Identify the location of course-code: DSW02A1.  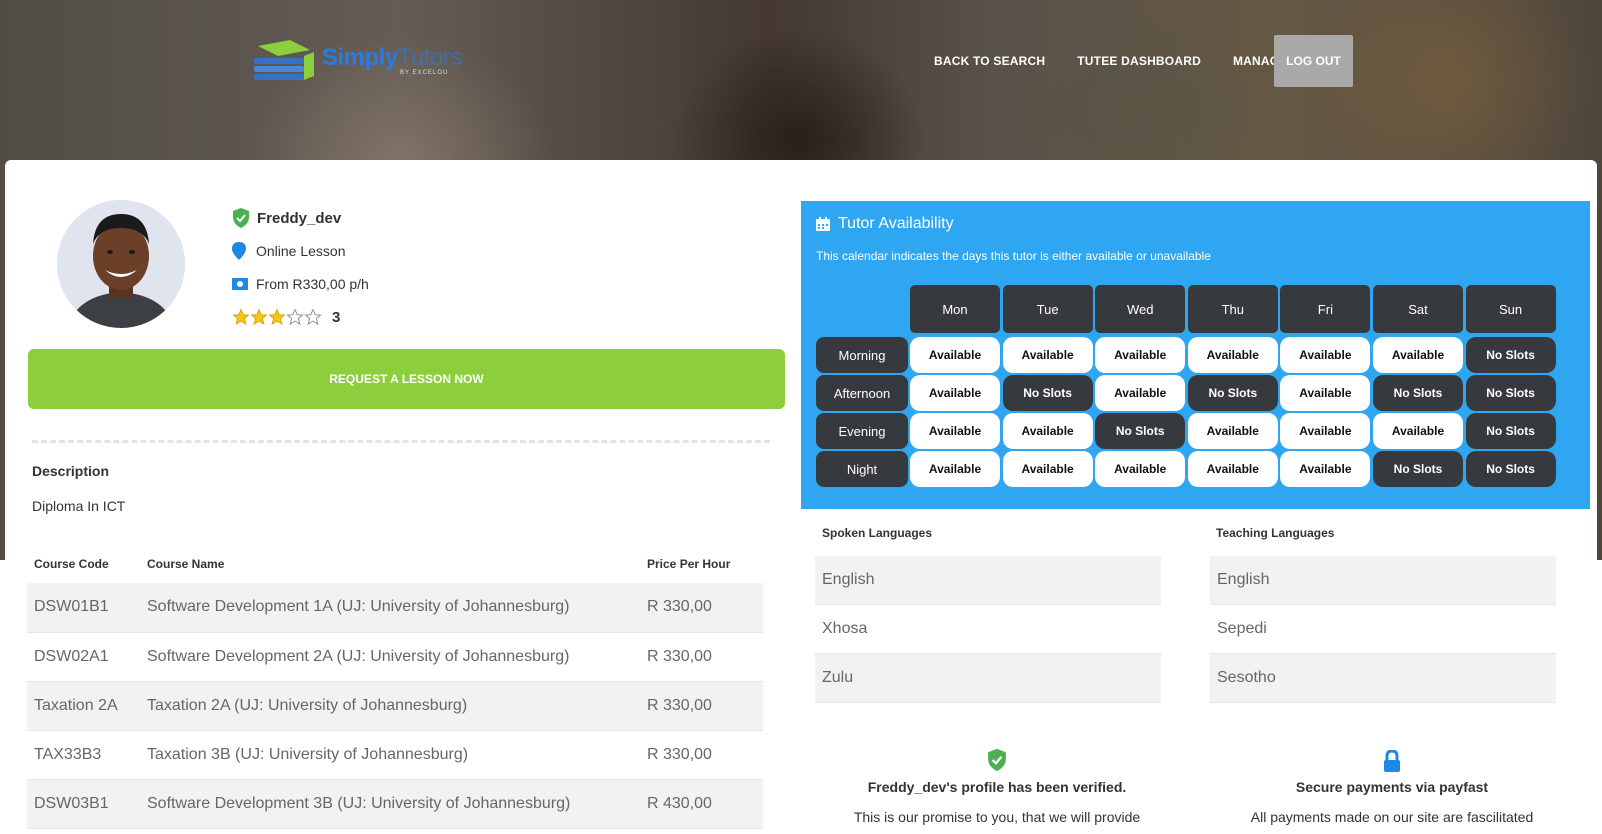
(83, 657).